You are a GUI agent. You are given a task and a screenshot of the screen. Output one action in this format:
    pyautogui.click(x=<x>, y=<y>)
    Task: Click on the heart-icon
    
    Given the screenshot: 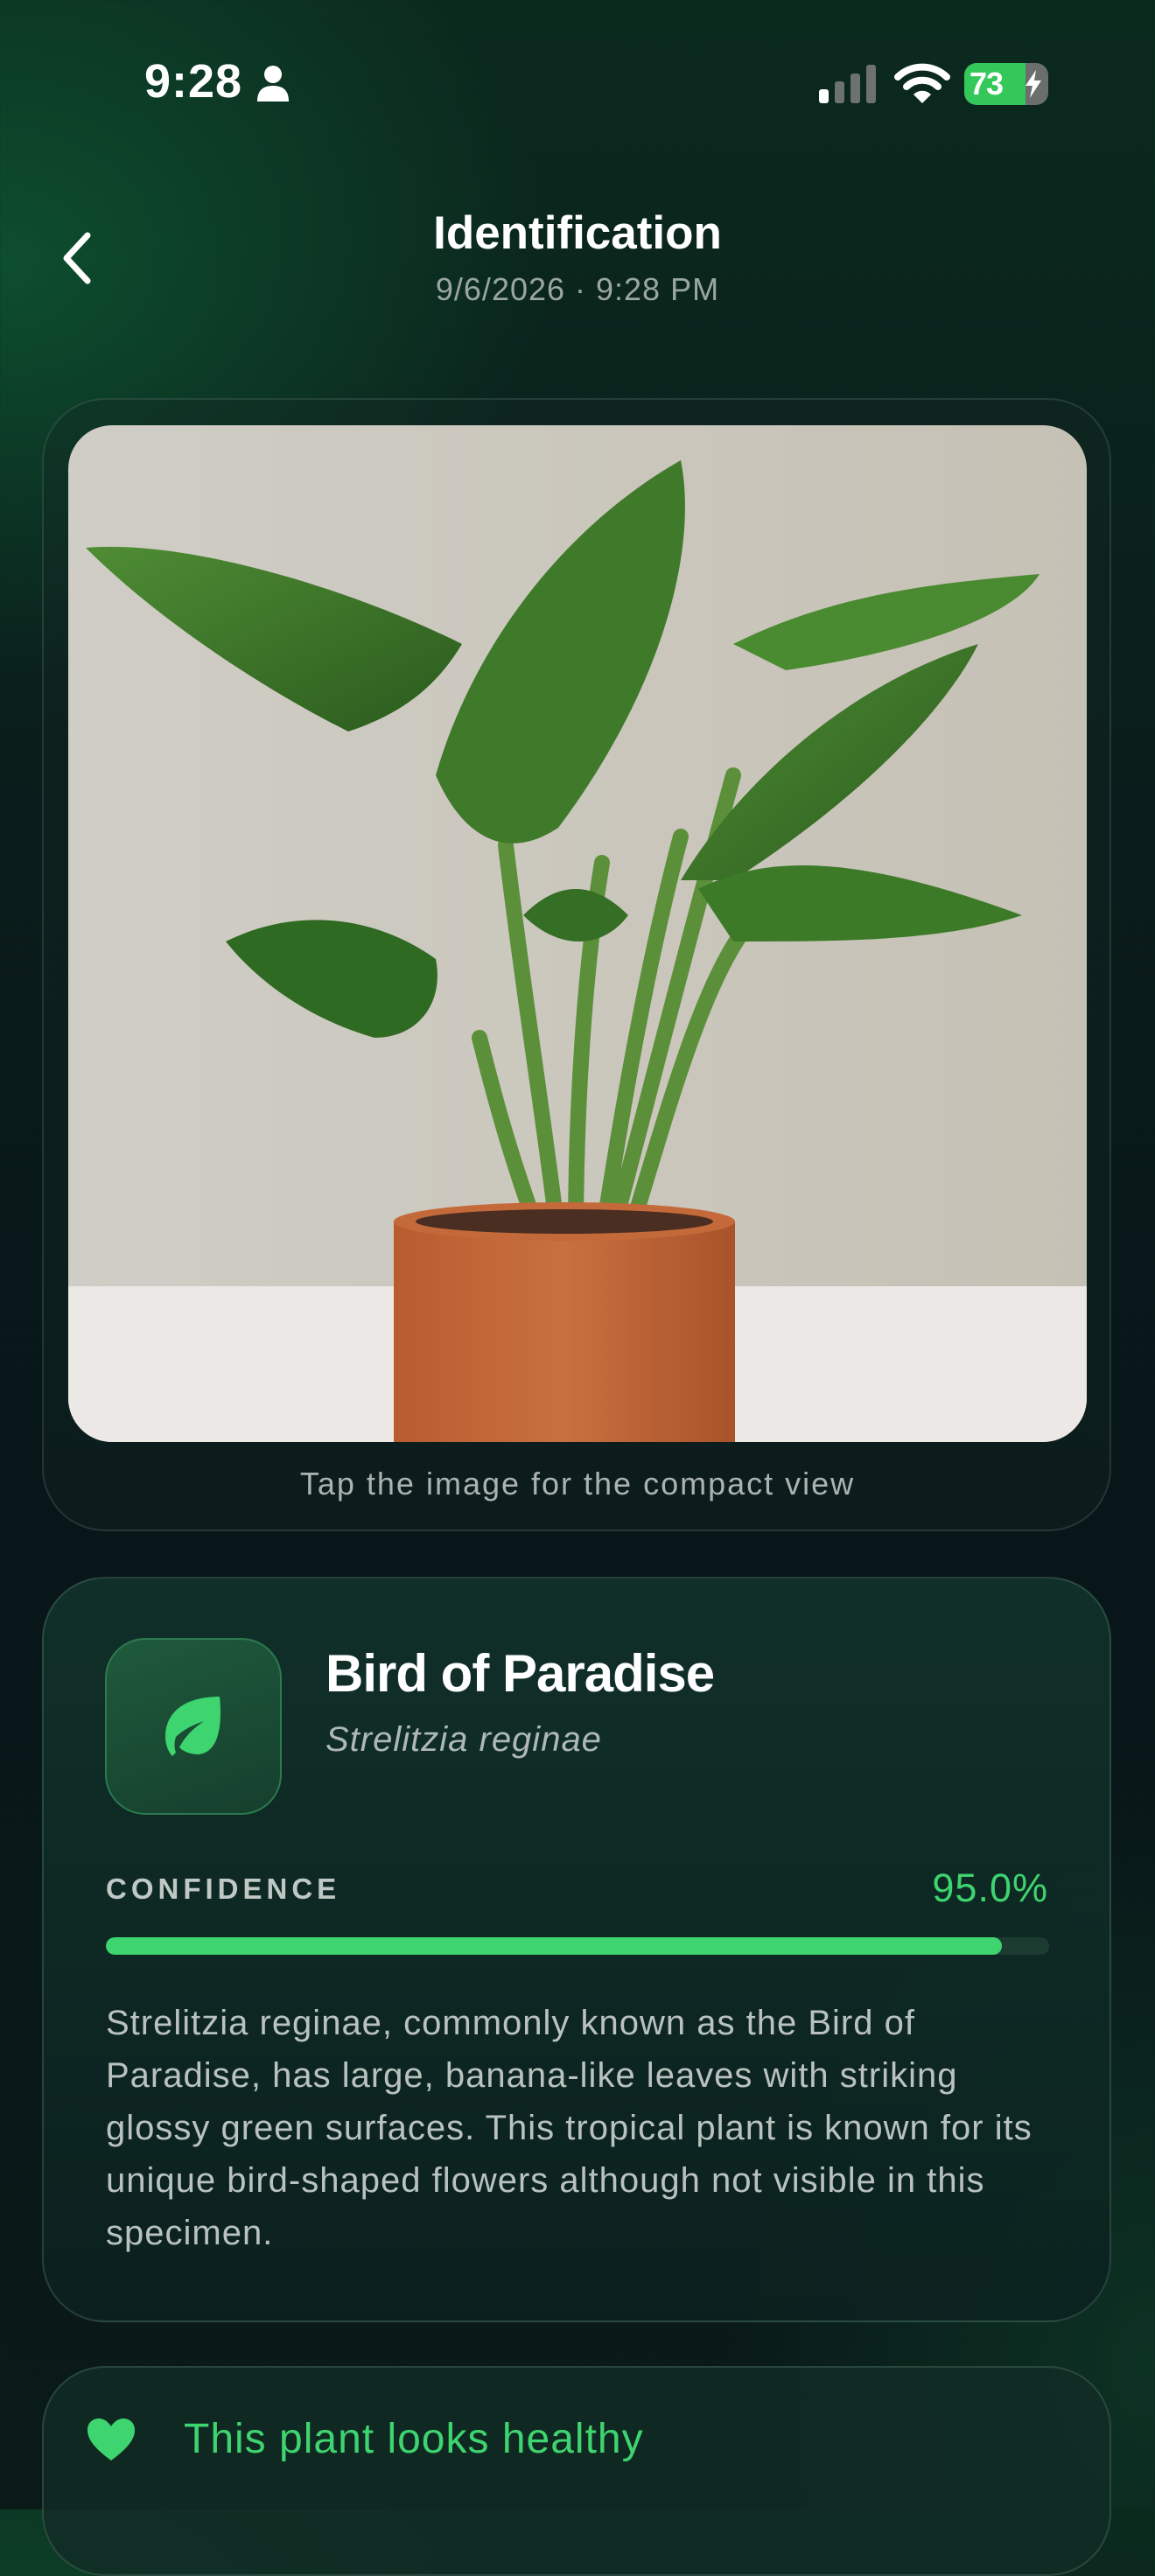 What is the action you would take?
    pyautogui.click(x=111, y=2439)
    